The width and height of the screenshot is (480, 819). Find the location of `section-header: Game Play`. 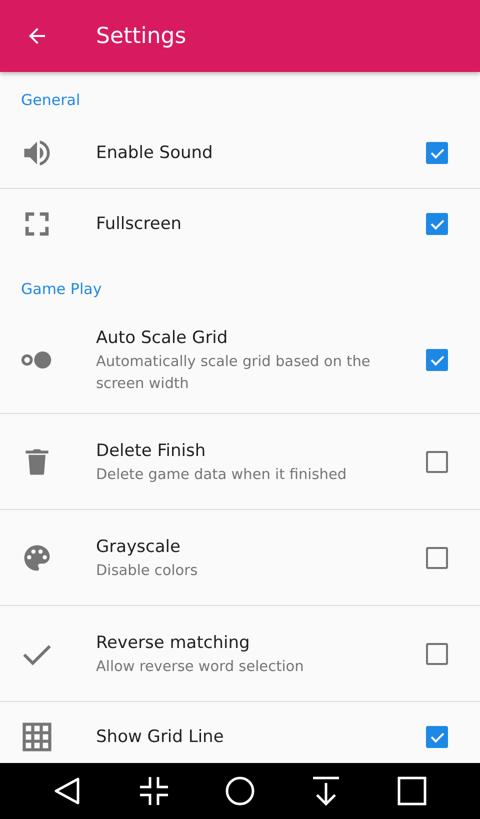

section-header: Game Play is located at coordinates (61, 289).